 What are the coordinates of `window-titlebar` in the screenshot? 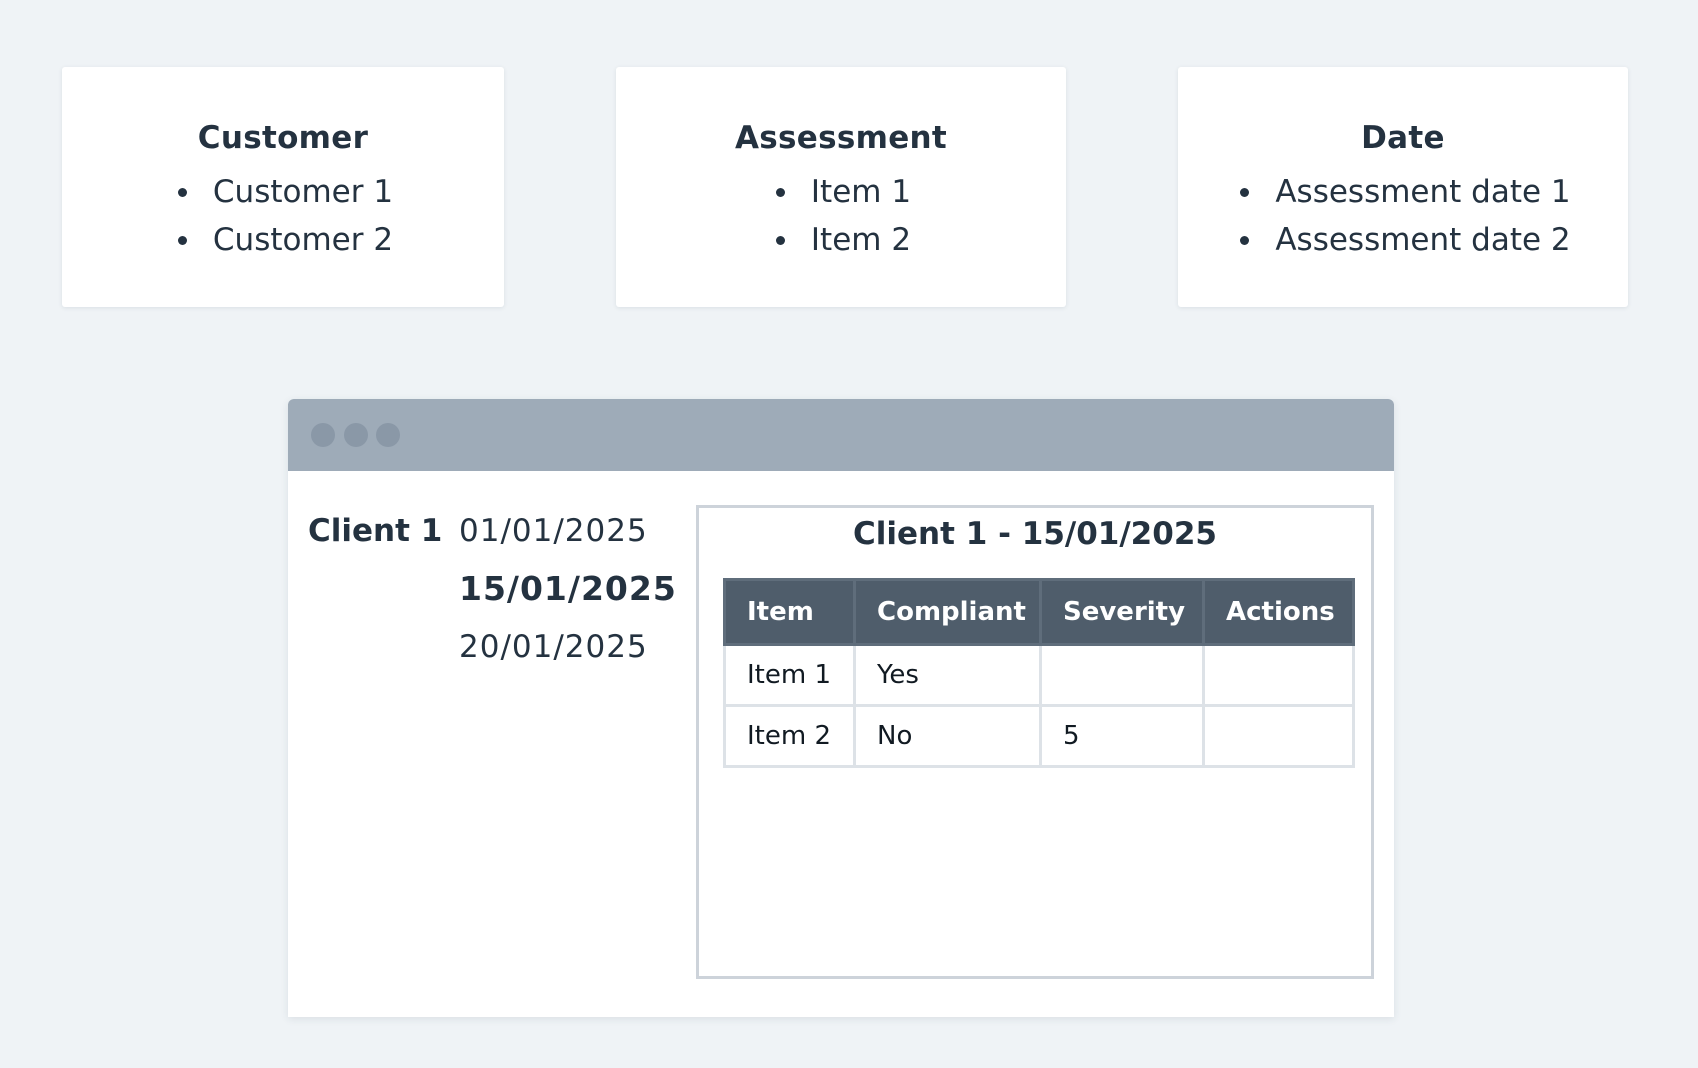 It's located at (841, 435).